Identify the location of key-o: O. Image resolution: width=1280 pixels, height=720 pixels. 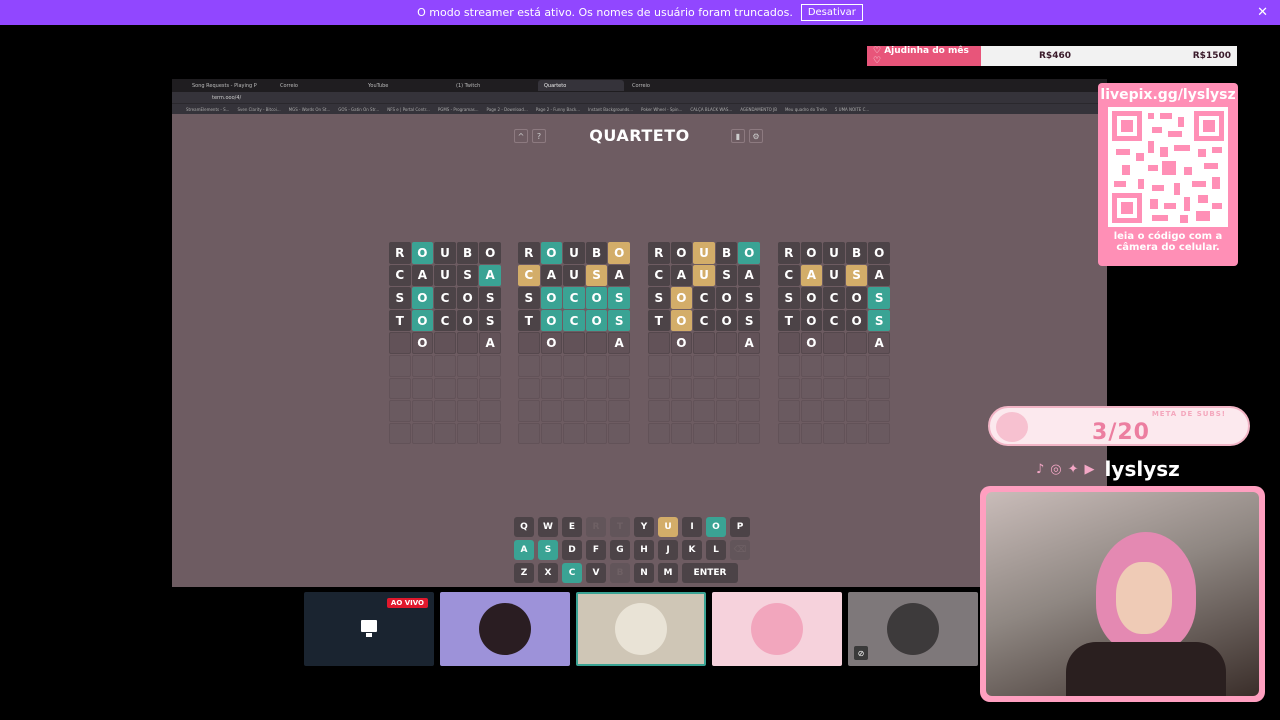
(716, 527).